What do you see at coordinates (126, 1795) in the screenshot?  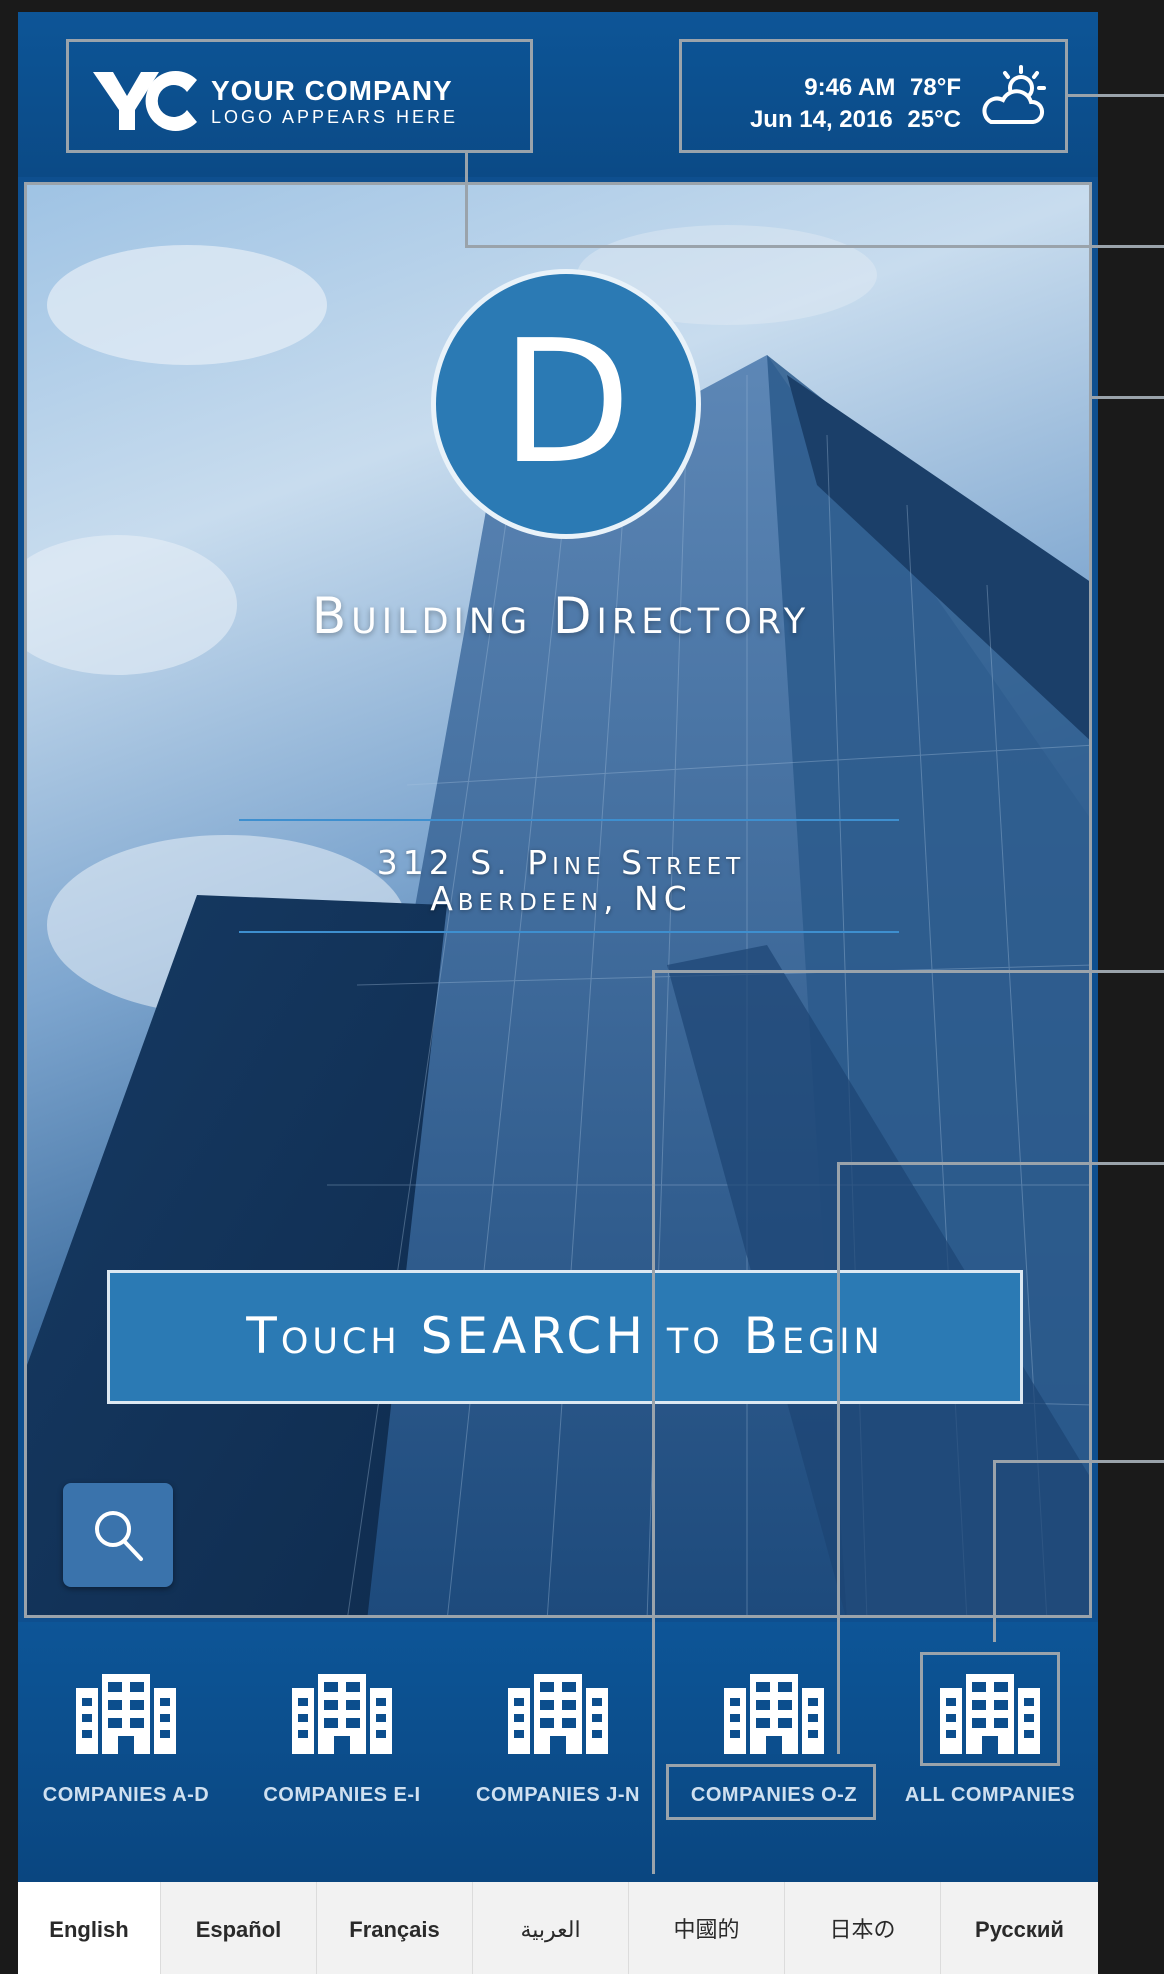 I see `category-label: COMPANIES A-D` at bounding box center [126, 1795].